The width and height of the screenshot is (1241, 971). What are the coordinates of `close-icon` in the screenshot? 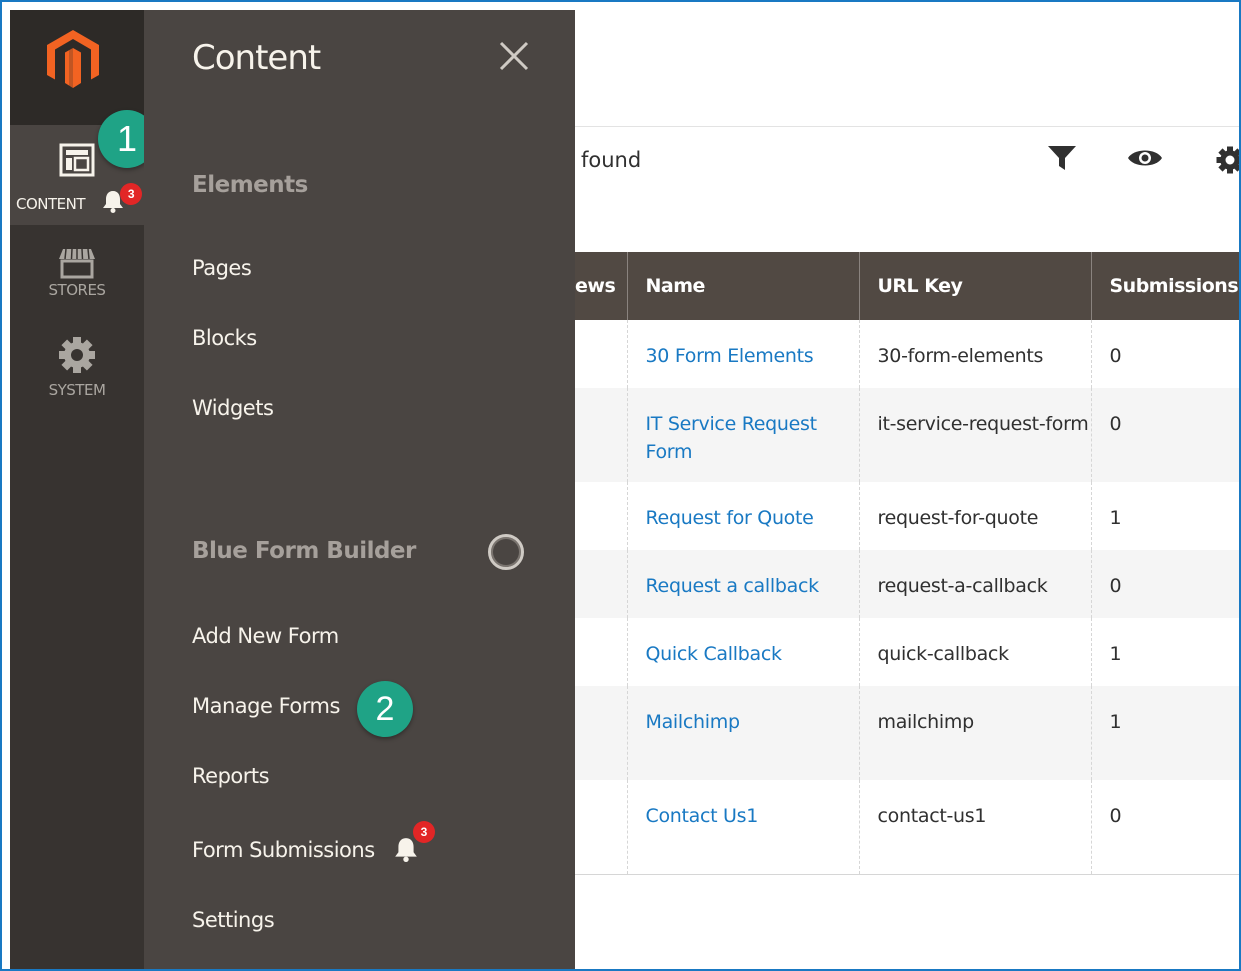 It's located at (514, 56).